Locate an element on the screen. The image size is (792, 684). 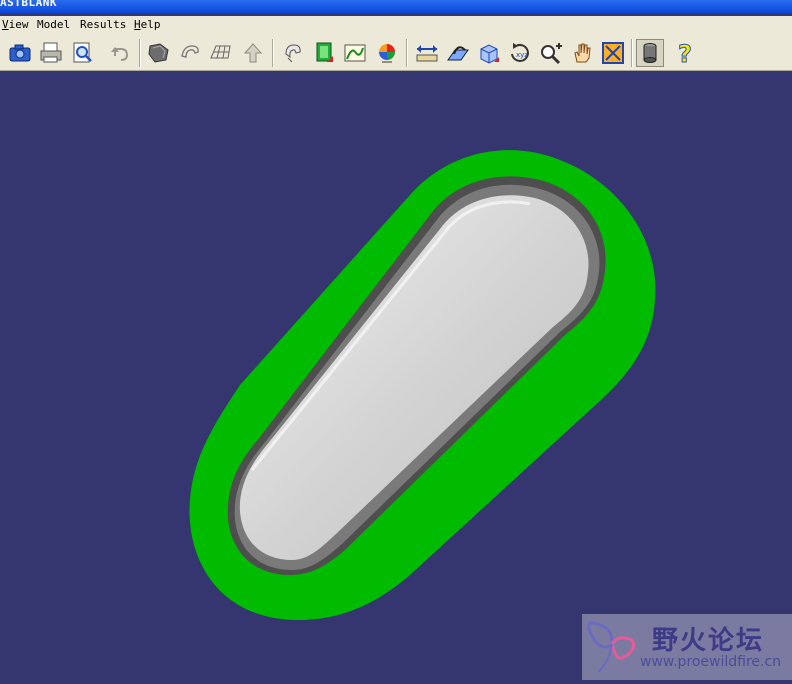
camera-icon is located at coordinates (20, 53).